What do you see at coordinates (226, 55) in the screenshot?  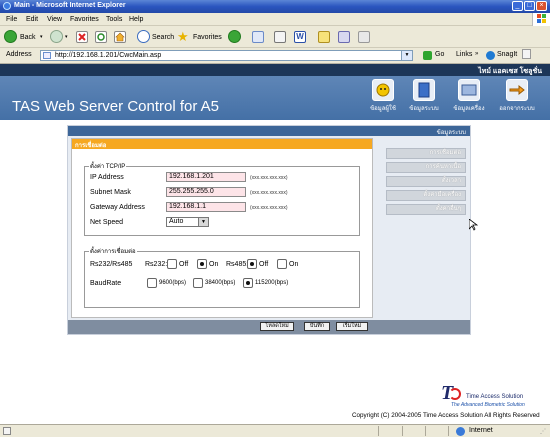 I see `address-input: http://192.168.1.201/CwcMain.asp ▼` at bounding box center [226, 55].